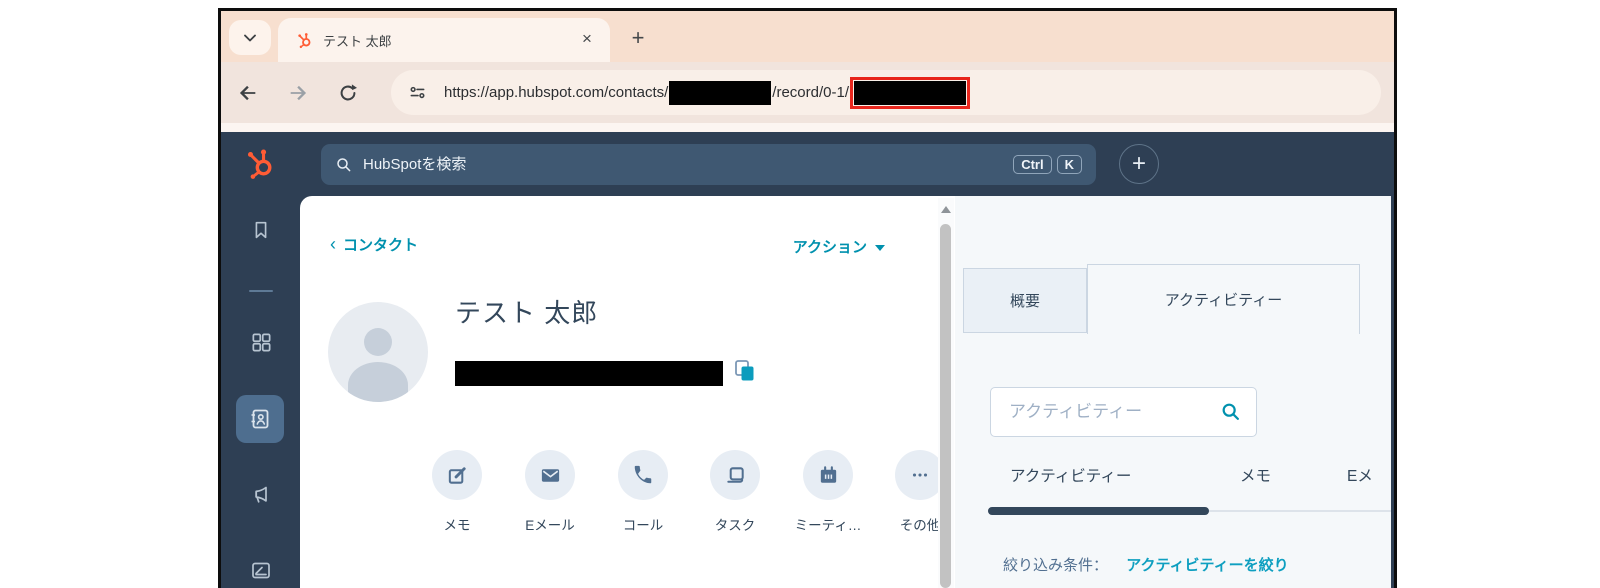 The width and height of the screenshot is (1600, 588). Describe the element at coordinates (378, 342) in the screenshot. I see `avatar-head` at that location.